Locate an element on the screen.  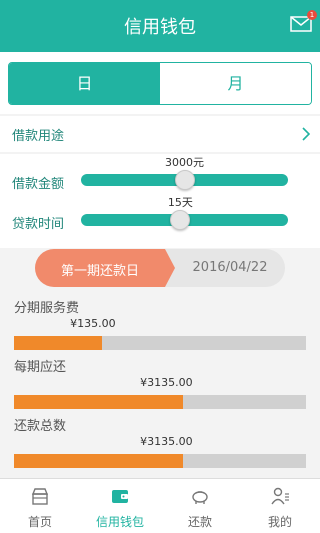
tab-wallet: 信用钱包 is located at coordinates (120, 506).